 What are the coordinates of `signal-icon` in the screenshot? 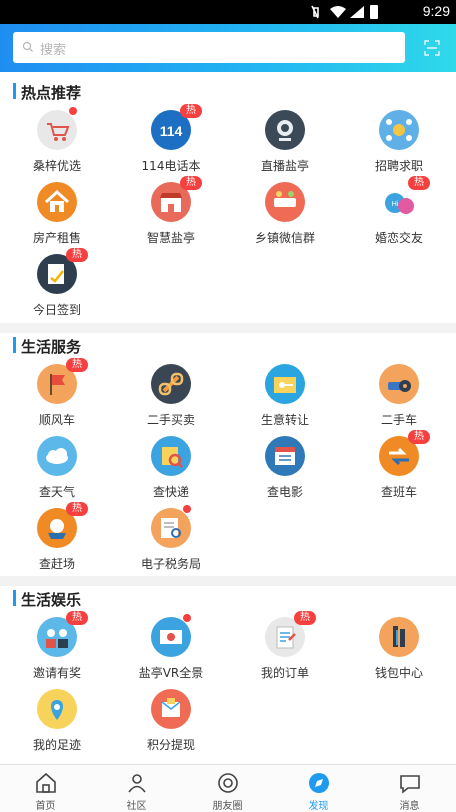 It's located at (357, 12).